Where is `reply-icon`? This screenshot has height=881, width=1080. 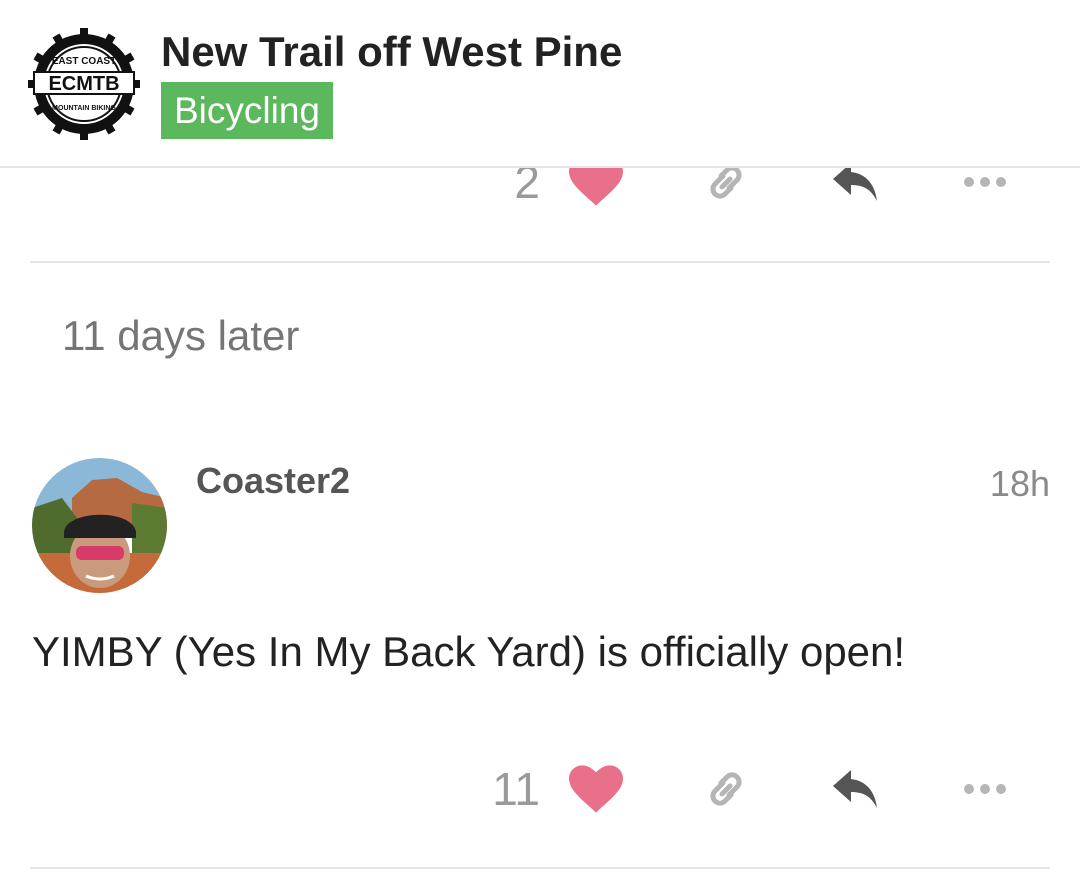 reply-icon is located at coordinates (856, 789).